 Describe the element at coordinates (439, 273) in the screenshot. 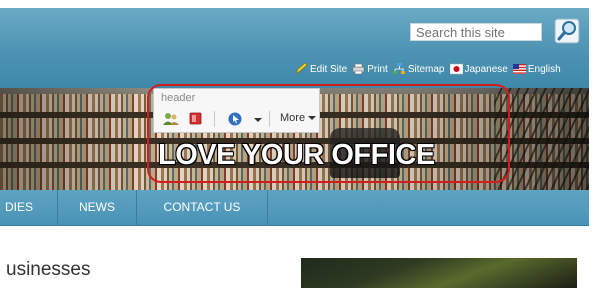

I see `content-image` at that location.